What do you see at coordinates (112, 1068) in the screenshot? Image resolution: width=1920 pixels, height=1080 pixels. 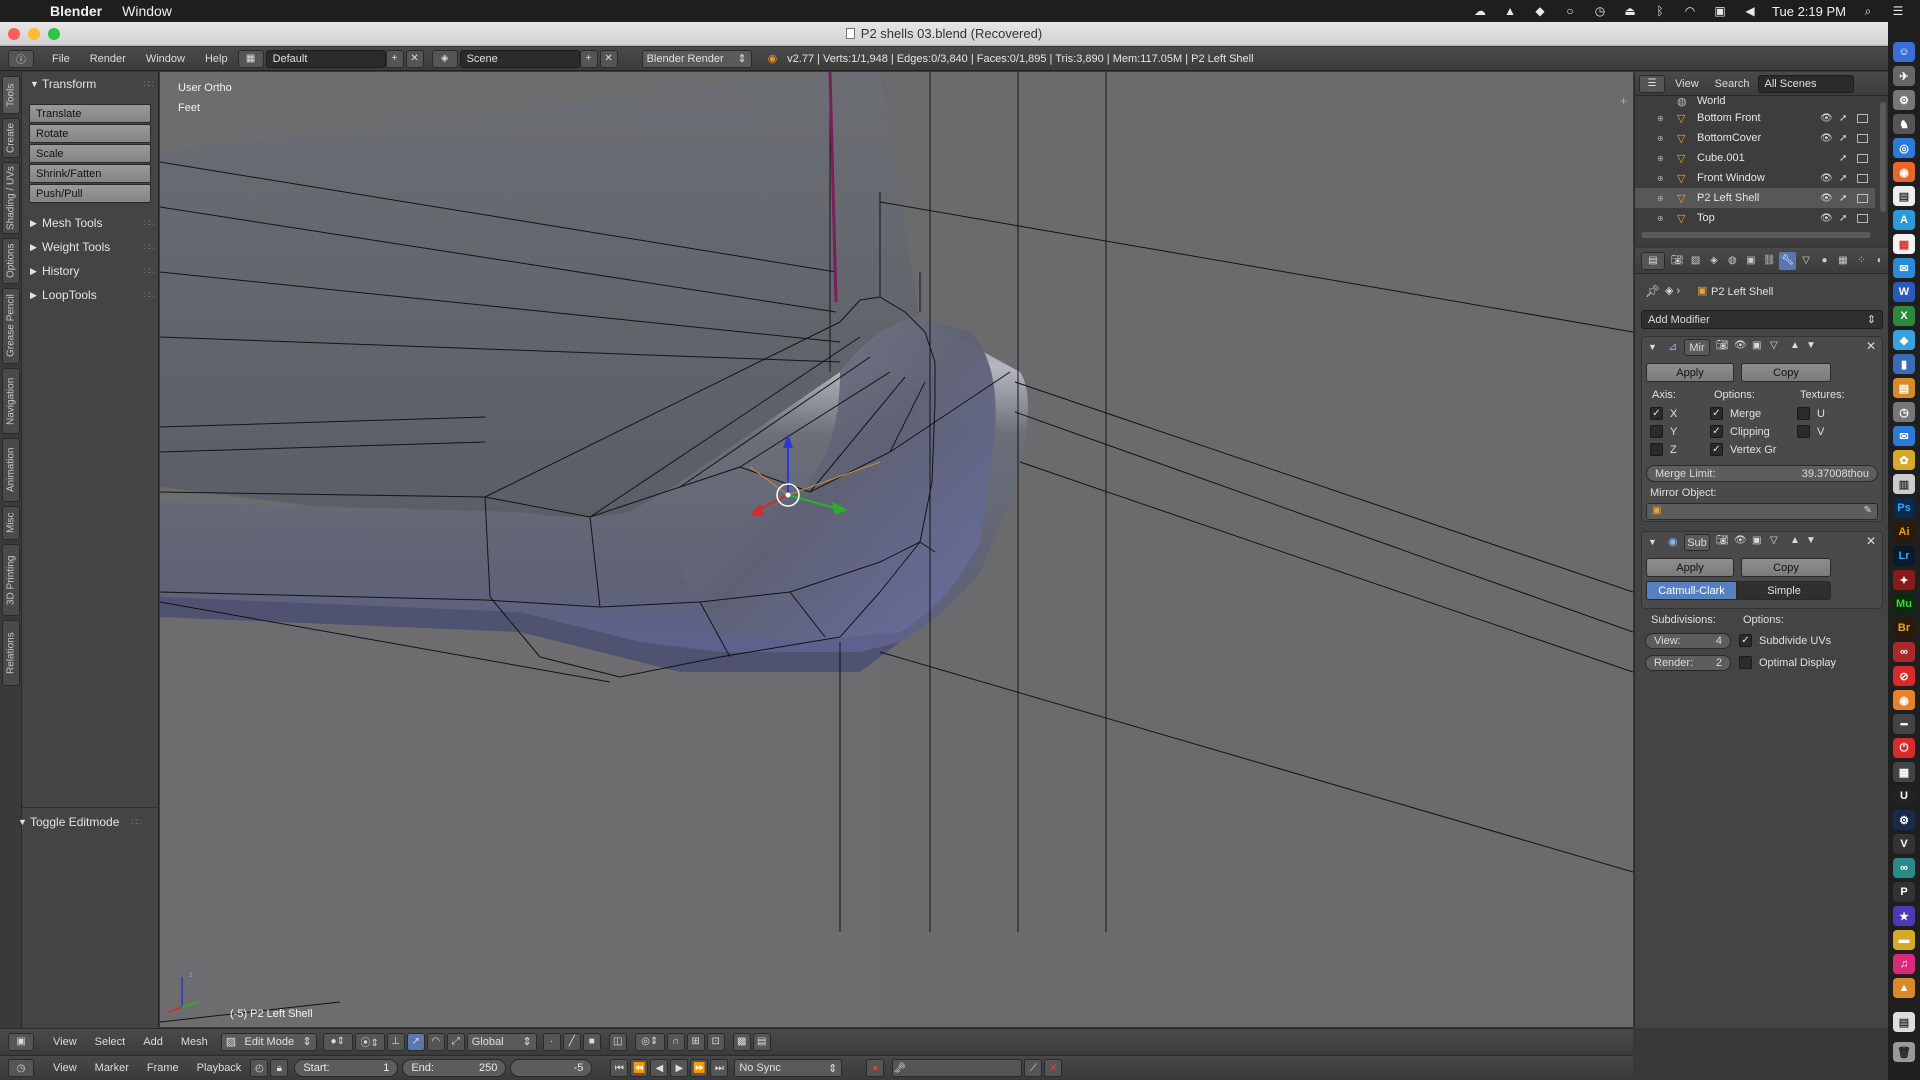 I see `timeline-menu-marker: Marker` at bounding box center [112, 1068].